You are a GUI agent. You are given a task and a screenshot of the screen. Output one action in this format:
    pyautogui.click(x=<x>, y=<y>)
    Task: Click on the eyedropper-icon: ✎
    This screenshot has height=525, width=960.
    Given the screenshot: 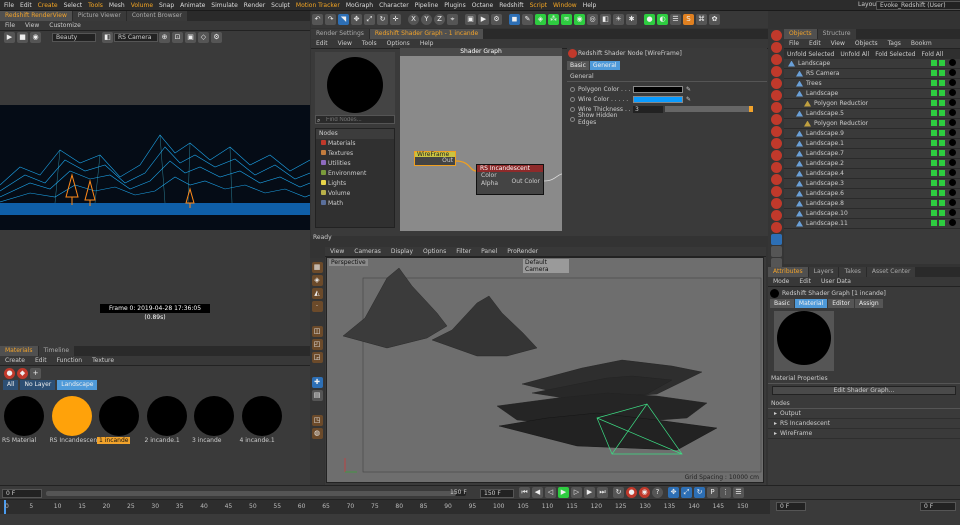 What is the action you would take?
    pyautogui.click(x=688, y=99)
    